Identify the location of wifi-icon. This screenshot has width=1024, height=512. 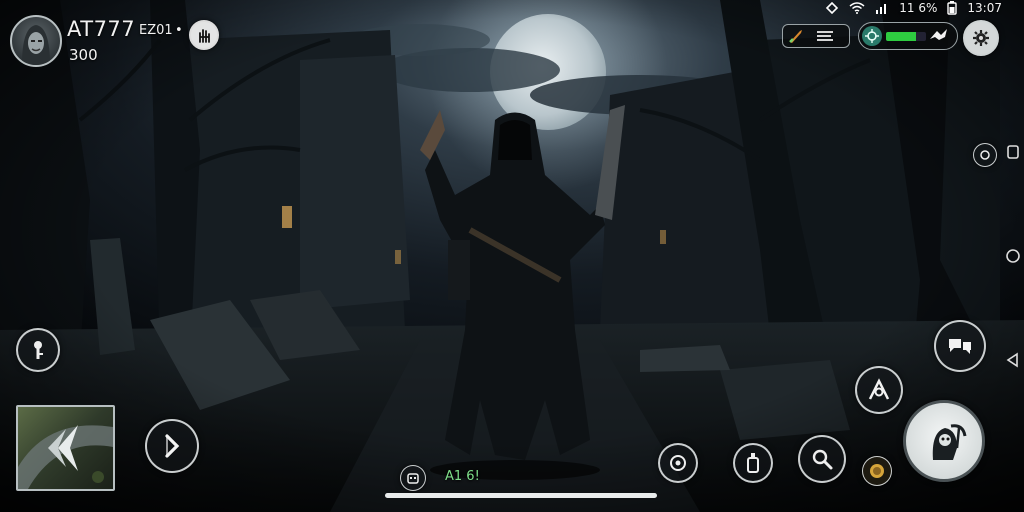
(857, 8).